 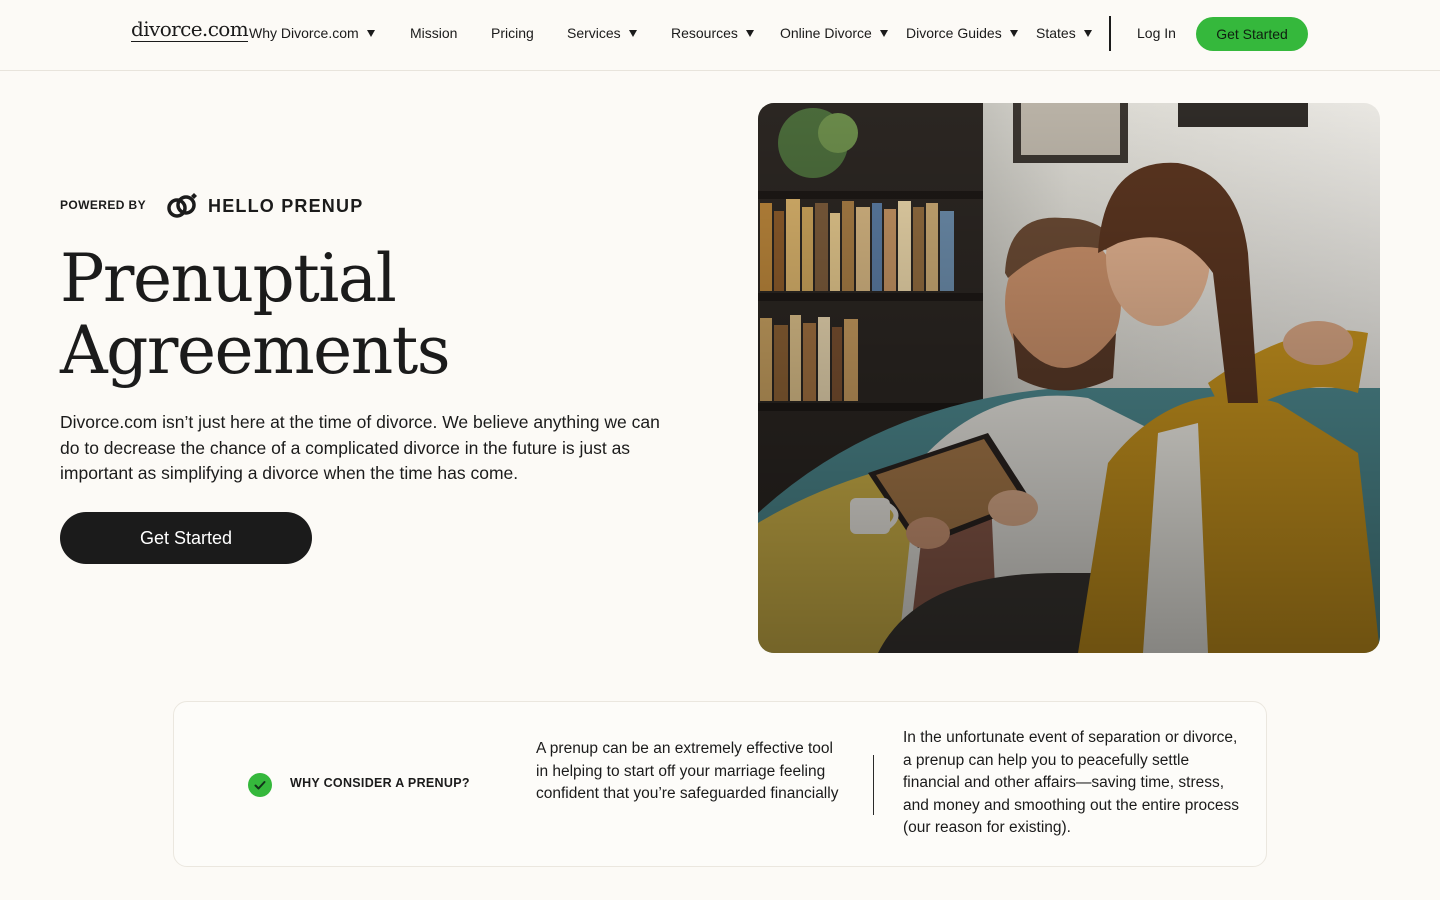 I want to click on page-title: Prenuptial Agreements, so click(x=380, y=315).